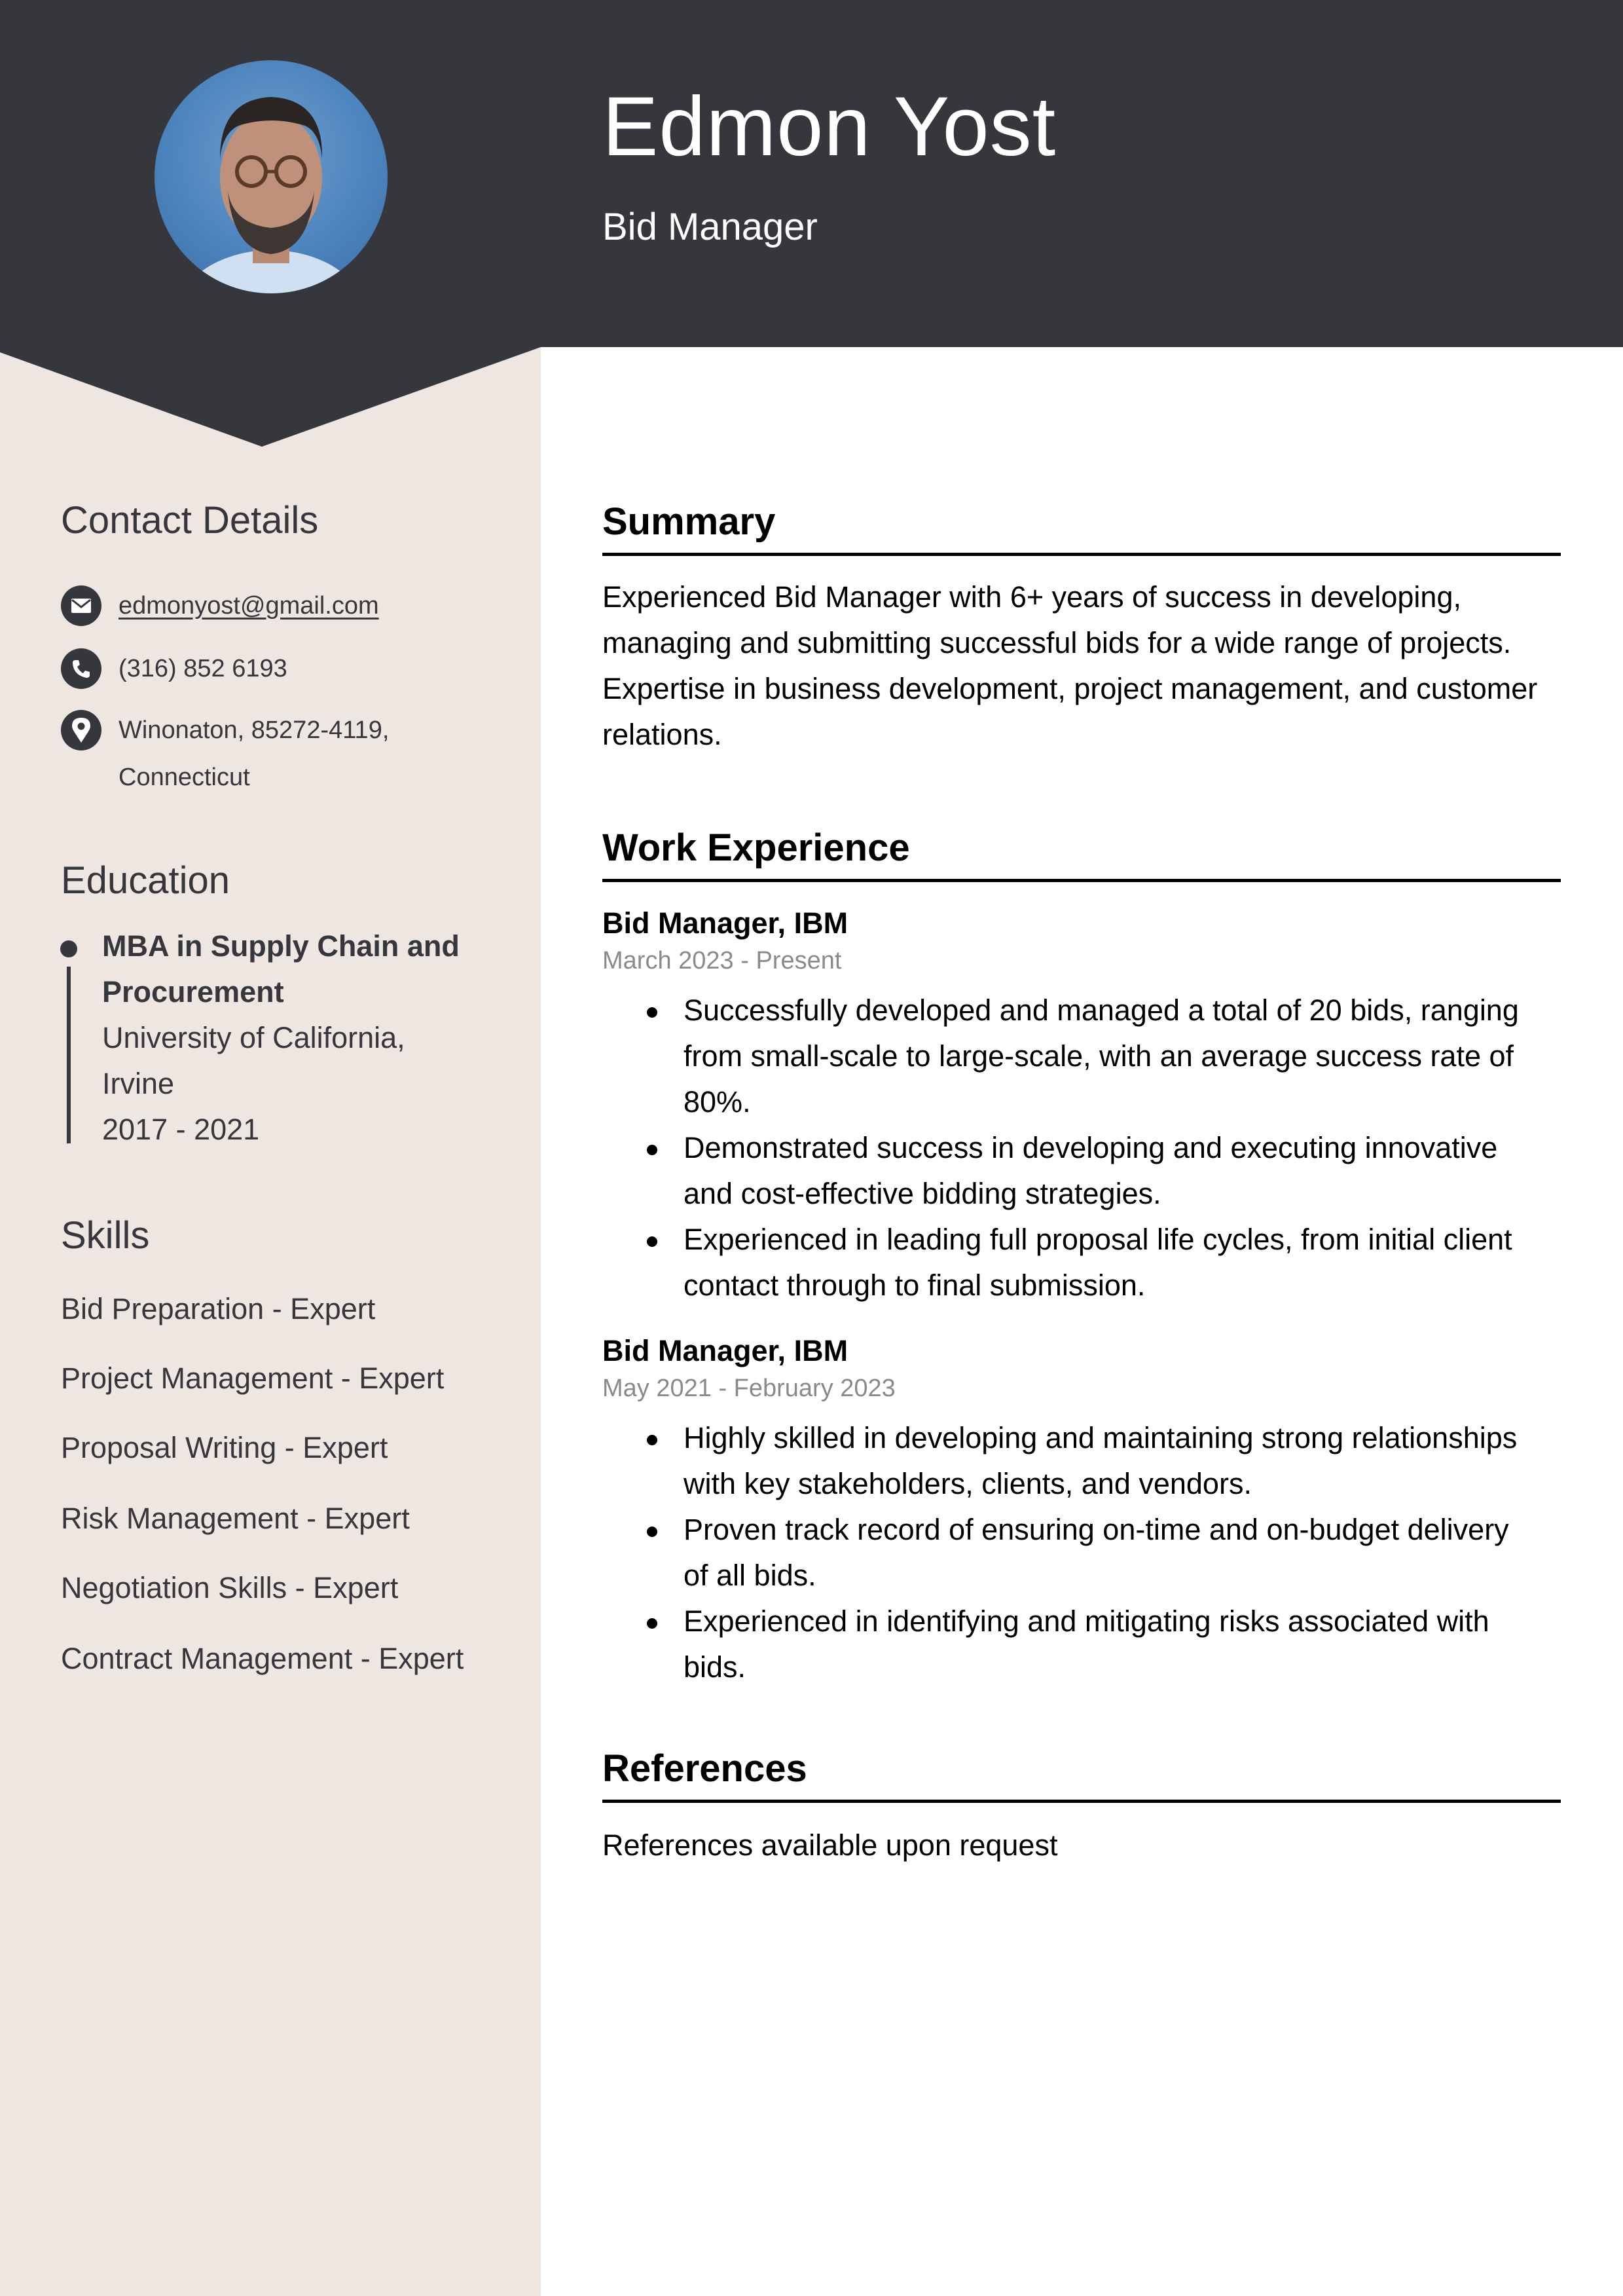  I want to click on job-dates: March 2023 - Present, so click(722, 960).